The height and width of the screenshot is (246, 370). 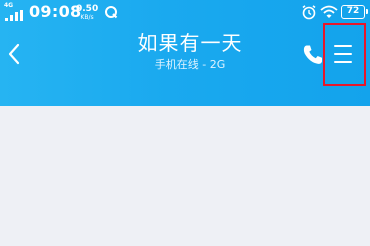 What do you see at coordinates (190, 64) in the screenshot?
I see `online-status: 手机在线 - 2G` at bounding box center [190, 64].